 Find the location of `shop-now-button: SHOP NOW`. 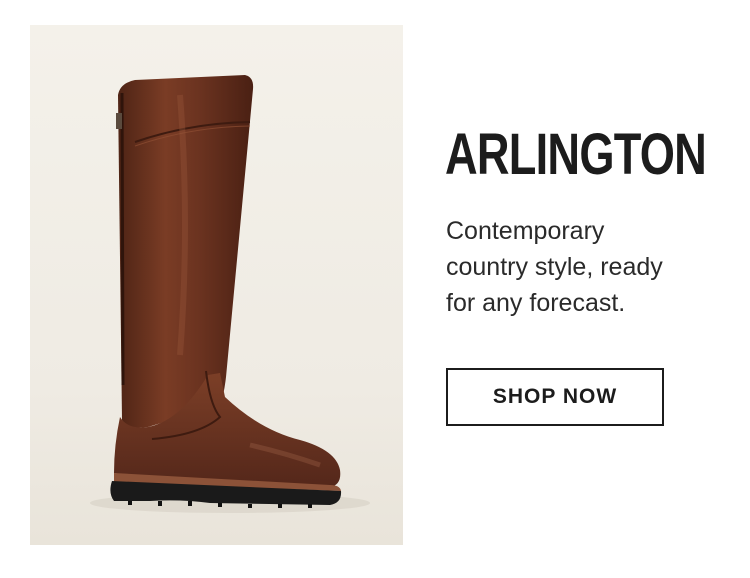

shop-now-button: SHOP NOW is located at coordinates (555, 397).